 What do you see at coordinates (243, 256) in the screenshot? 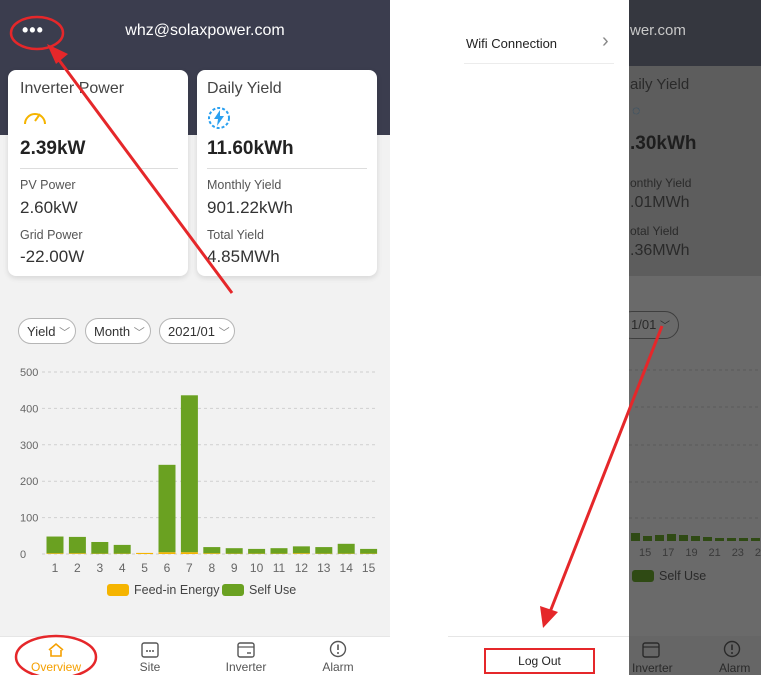
I see `total-yield-value: 4.85MWh` at bounding box center [243, 256].